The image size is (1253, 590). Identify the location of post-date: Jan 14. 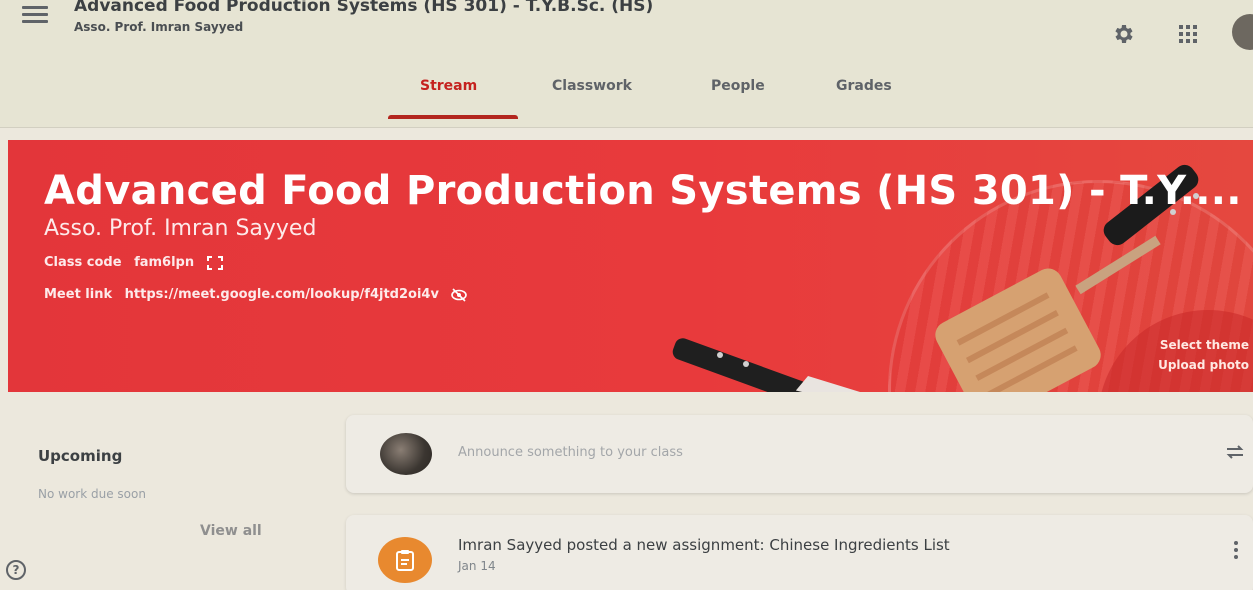
(477, 566).